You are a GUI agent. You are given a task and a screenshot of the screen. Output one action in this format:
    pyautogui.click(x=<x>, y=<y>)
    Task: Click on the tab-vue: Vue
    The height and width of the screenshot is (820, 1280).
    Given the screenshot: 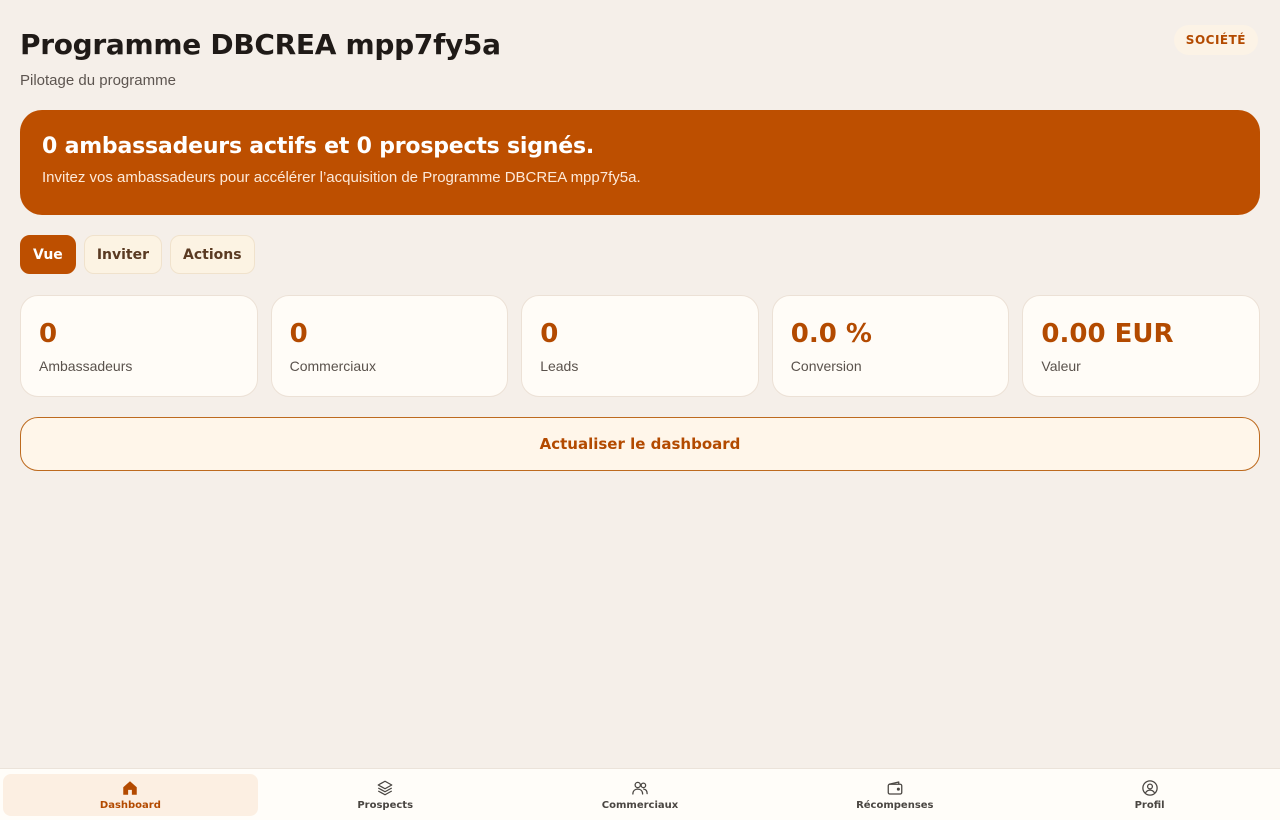 What is the action you would take?
    pyautogui.click(x=48, y=254)
    